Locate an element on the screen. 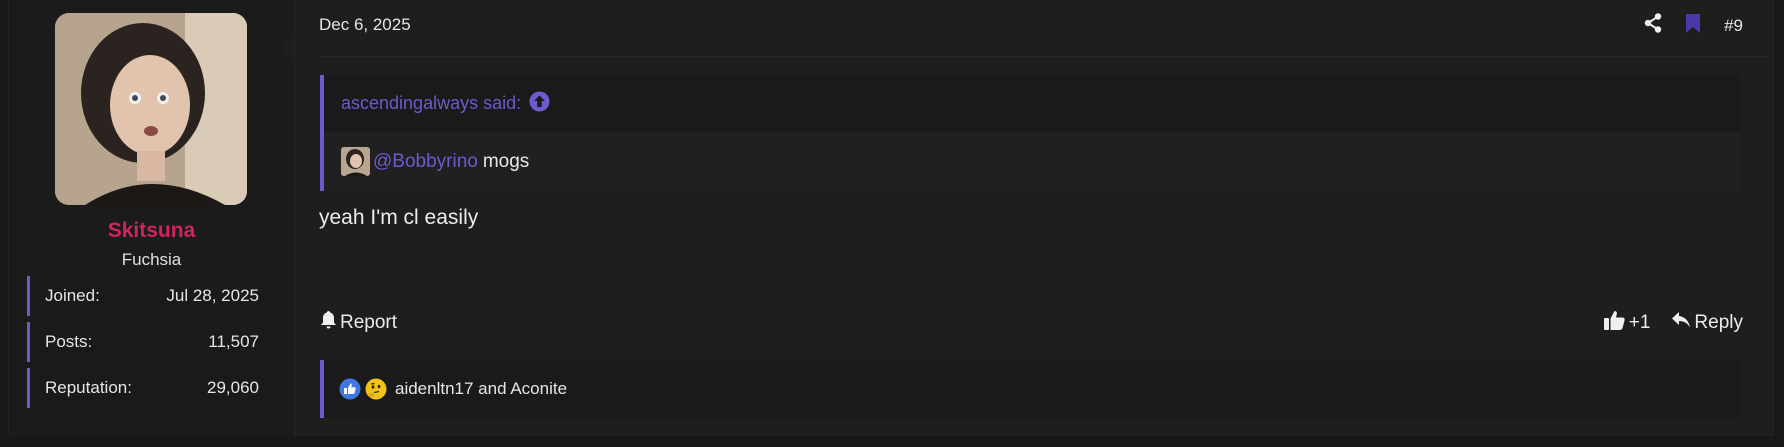 The width and height of the screenshot is (1784, 447). quote-header: ascendingalways said: is located at coordinates (1032, 103).